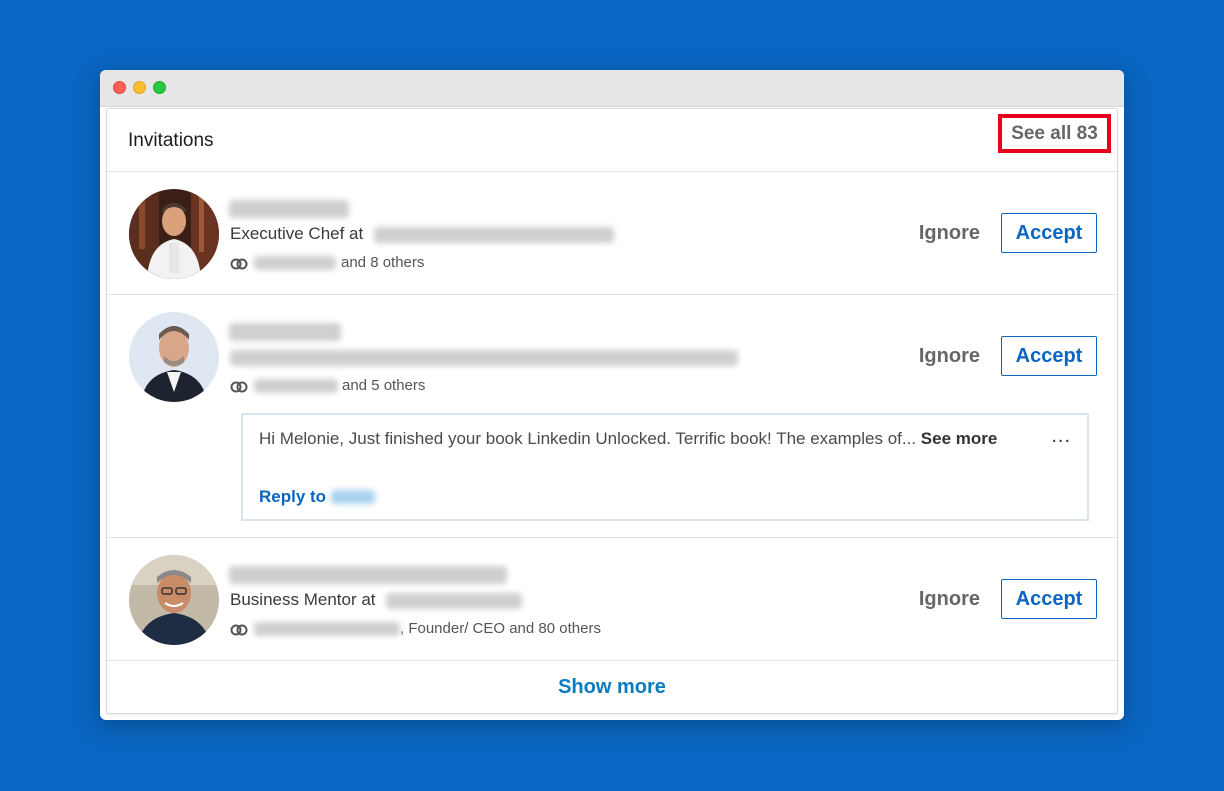 This screenshot has height=791, width=1224. I want to click on window-titlebar, so click(612, 88).